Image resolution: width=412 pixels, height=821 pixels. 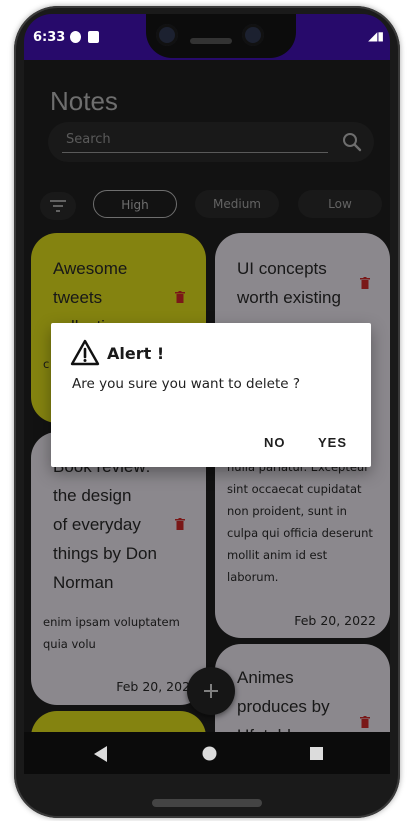 I want to click on warning-icon, so click(x=85, y=352).